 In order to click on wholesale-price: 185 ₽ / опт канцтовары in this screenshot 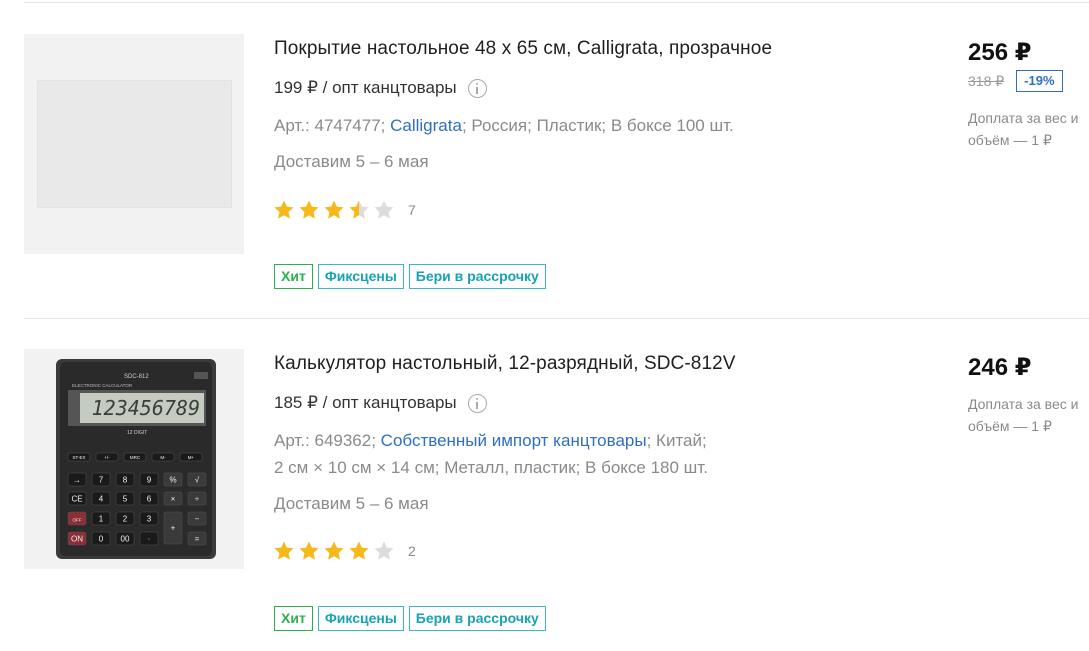, I will do `click(380, 403)`.